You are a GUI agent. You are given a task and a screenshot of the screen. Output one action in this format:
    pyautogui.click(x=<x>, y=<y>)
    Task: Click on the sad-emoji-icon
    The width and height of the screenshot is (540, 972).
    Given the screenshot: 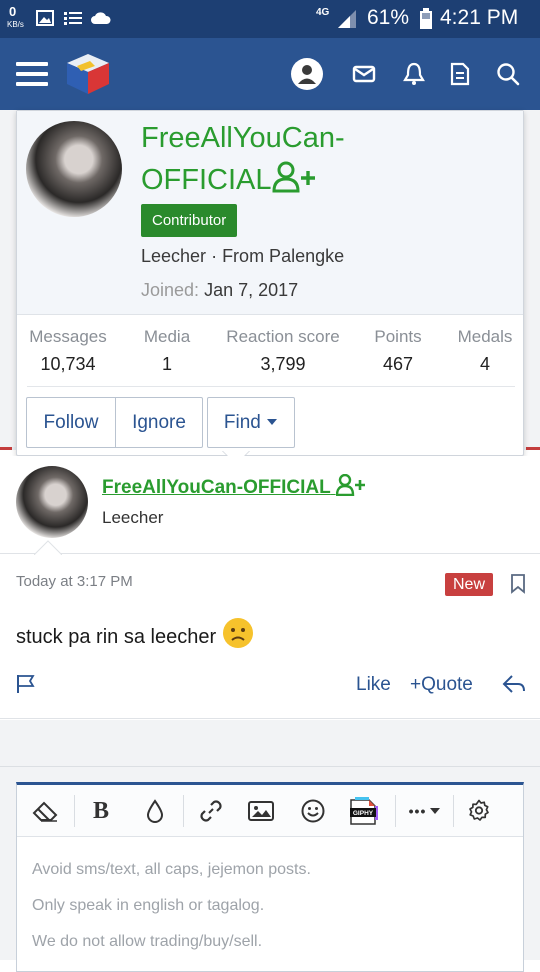 What is the action you would take?
    pyautogui.click(x=237, y=633)
    